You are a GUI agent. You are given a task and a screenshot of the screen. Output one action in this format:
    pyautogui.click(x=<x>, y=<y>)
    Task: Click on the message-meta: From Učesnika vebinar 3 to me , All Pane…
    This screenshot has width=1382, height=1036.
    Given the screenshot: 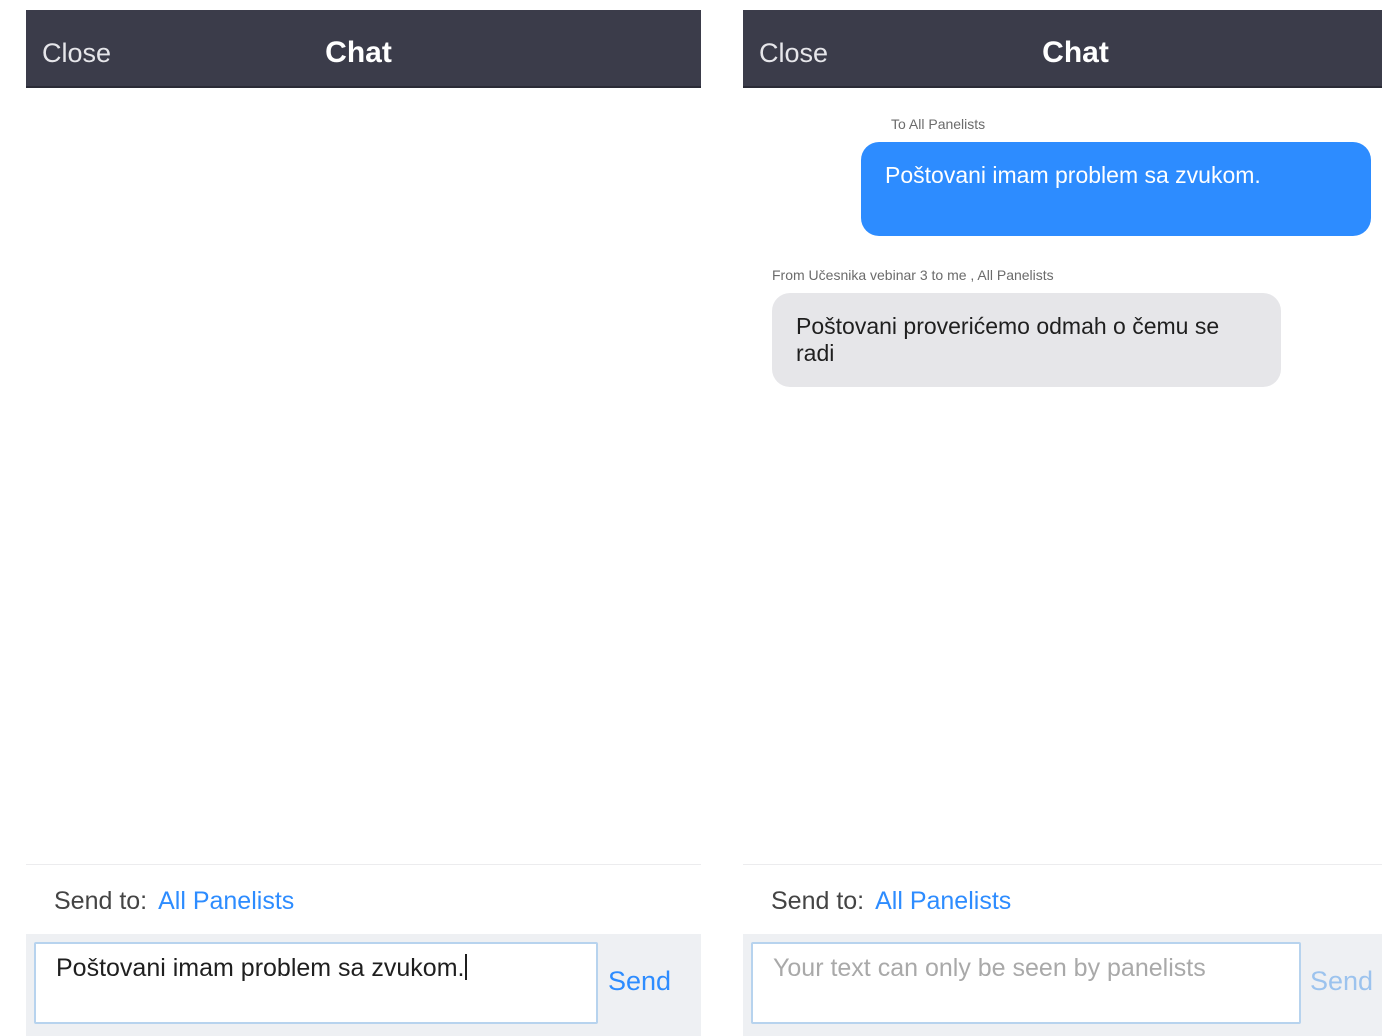 What is the action you would take?
    pyautogui.click(x=913, y=275)
    